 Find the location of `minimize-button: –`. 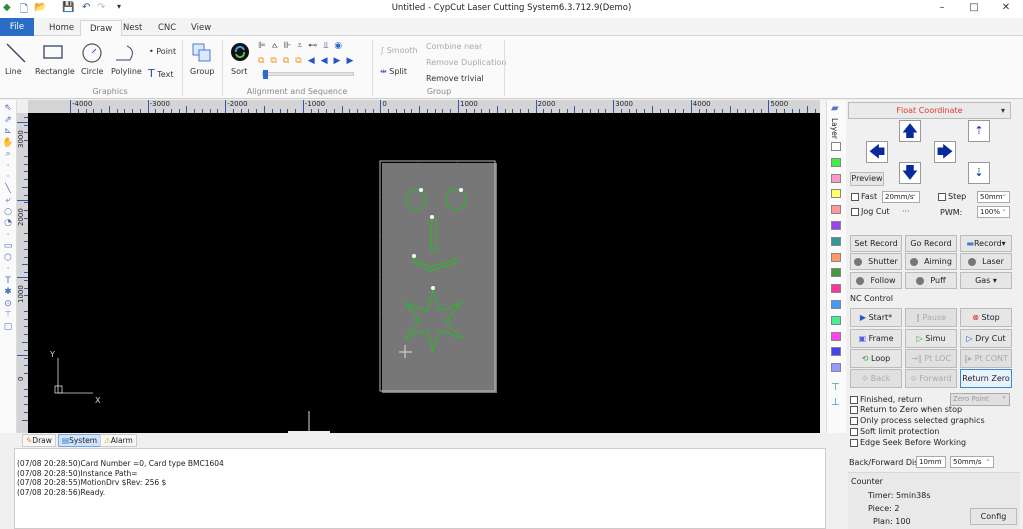

minimize-button: – is located at coordinates (942, 7).